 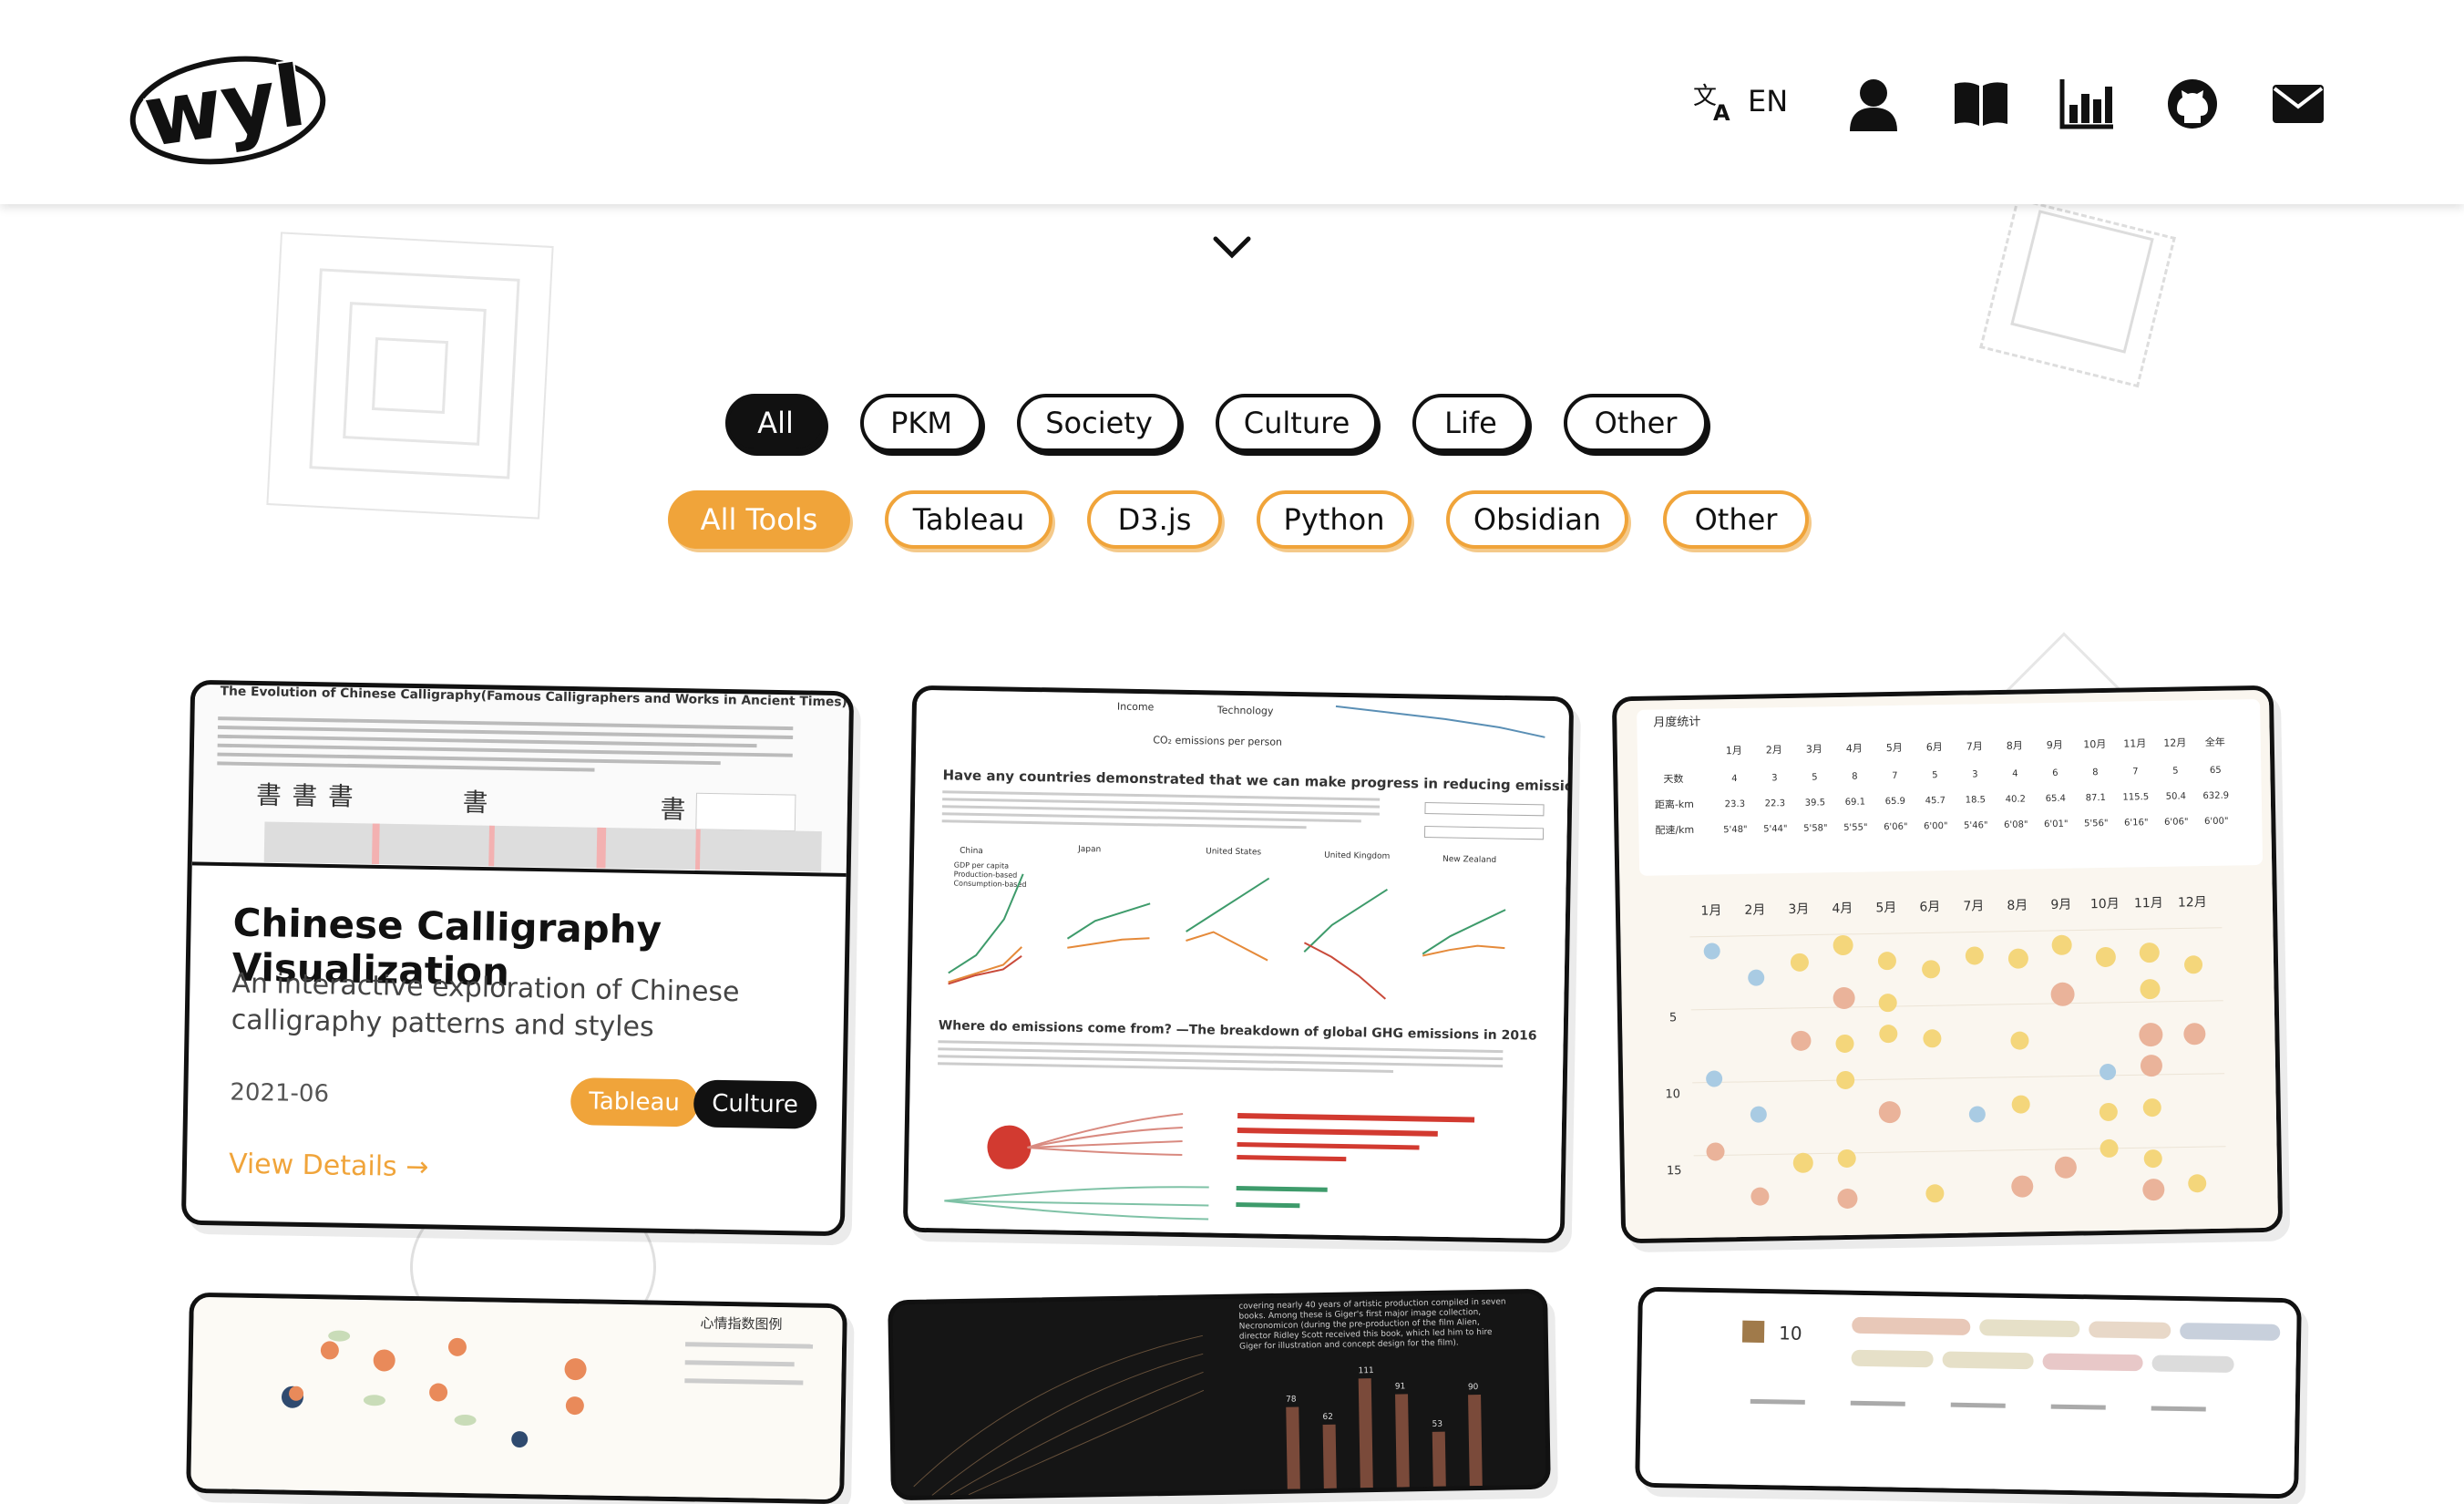 I want to click on svg-text: 11月, so click(x=2134, y=743).